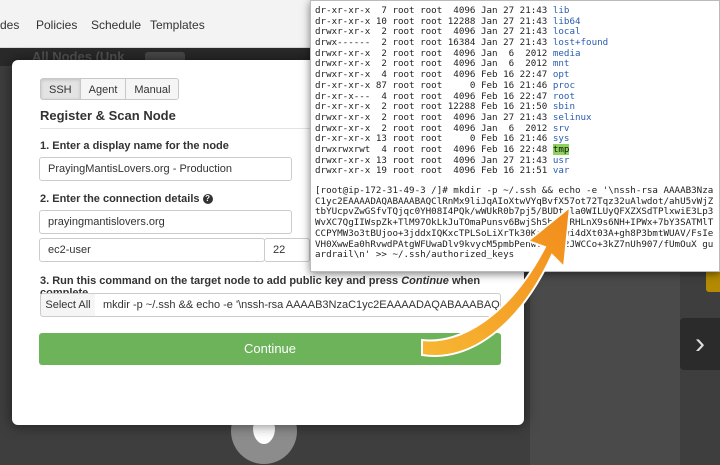 The image size is (720, 465). What do you see at coordinates (566, 21) in the screenshot?
I see `terminal-line-name: lib64` at bounding box center [566, 21].